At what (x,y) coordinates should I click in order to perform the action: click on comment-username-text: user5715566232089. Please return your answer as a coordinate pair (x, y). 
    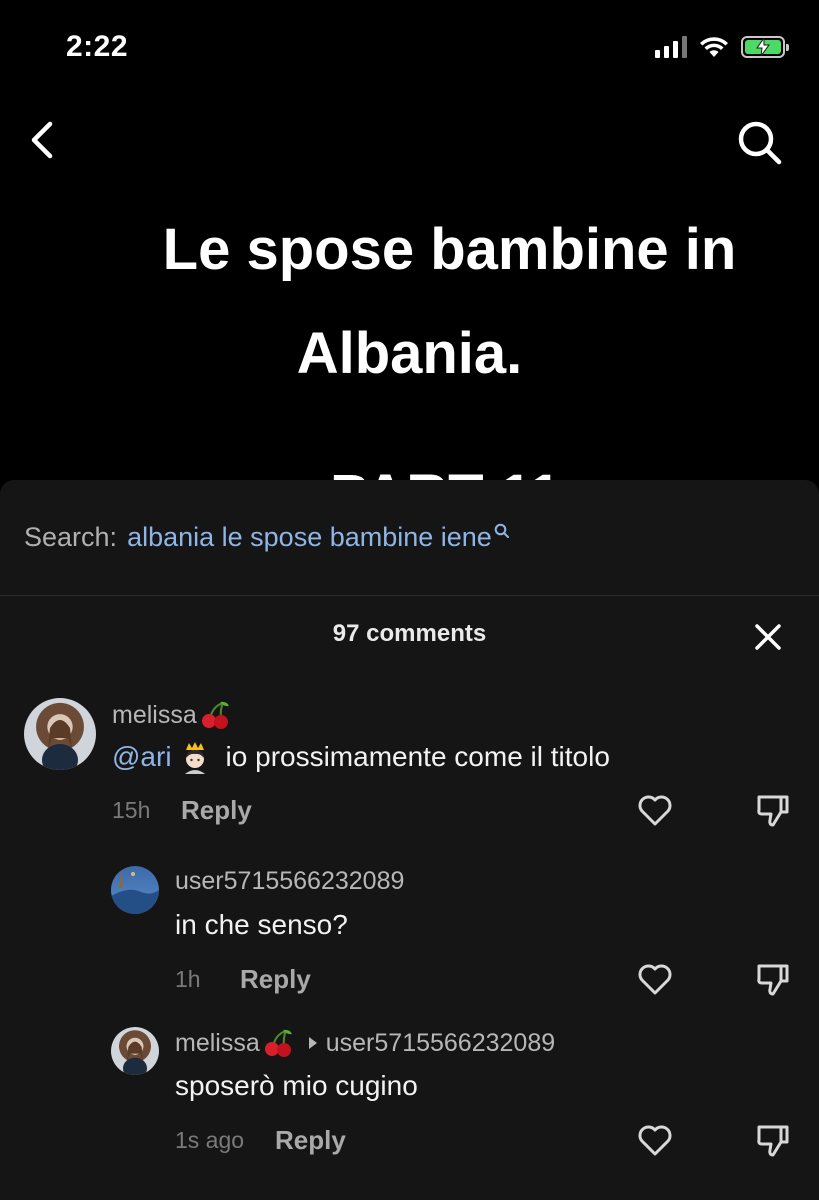
    Looking at the image, I should click on (289, 881).